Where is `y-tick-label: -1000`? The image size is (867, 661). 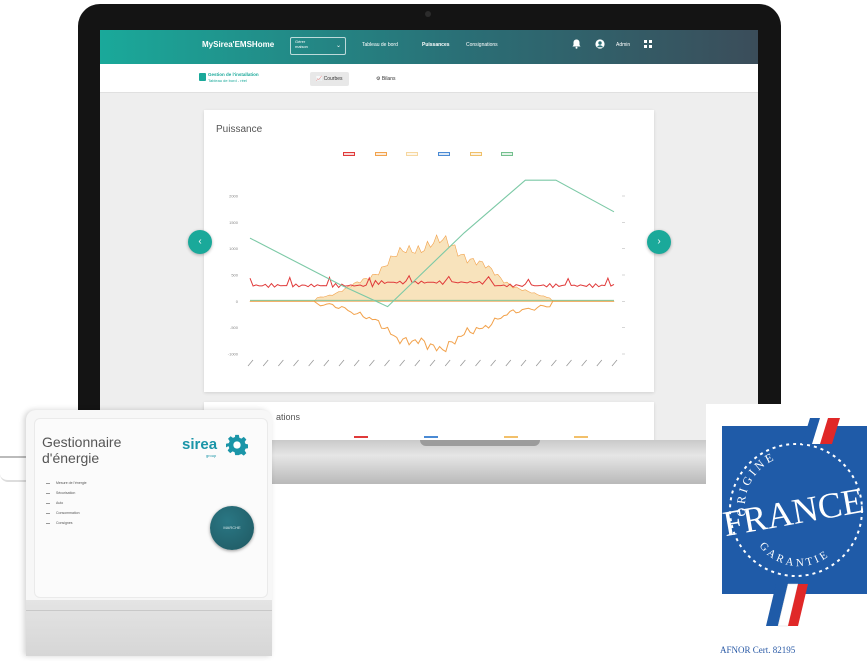
y-tick-label: -1000 is located at coordinates (233, 354).